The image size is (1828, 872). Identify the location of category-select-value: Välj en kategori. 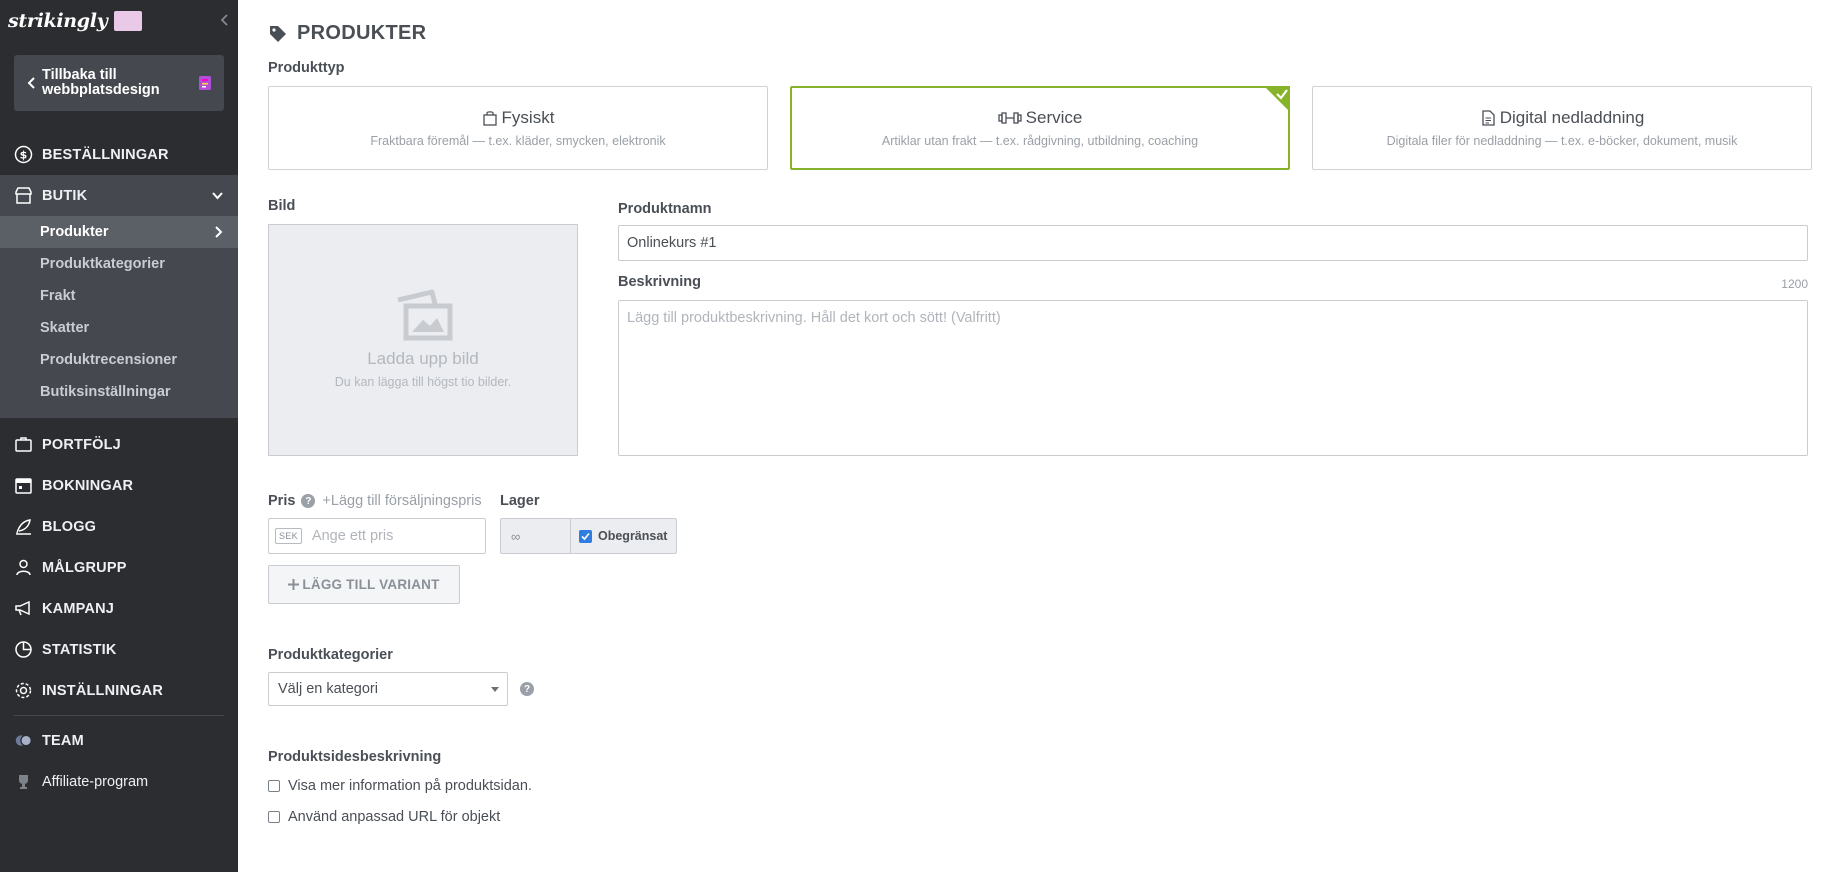
(328, 689).